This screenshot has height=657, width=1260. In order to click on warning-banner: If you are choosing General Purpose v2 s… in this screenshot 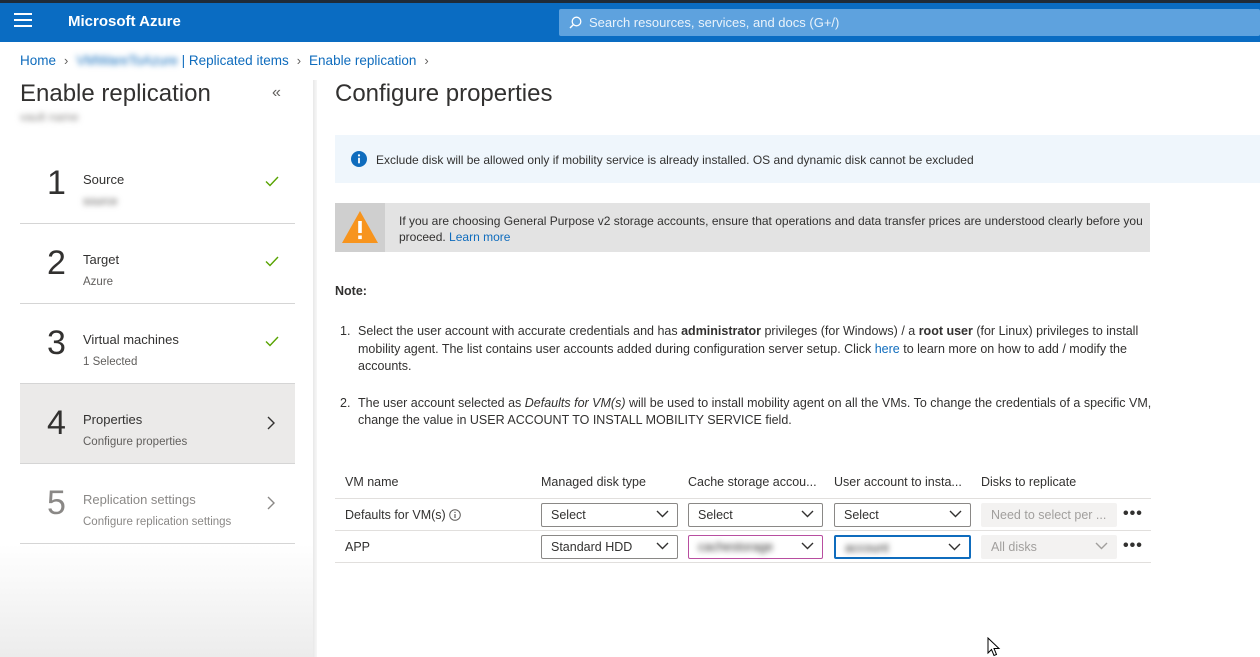, I will do `click(742, 227)`.